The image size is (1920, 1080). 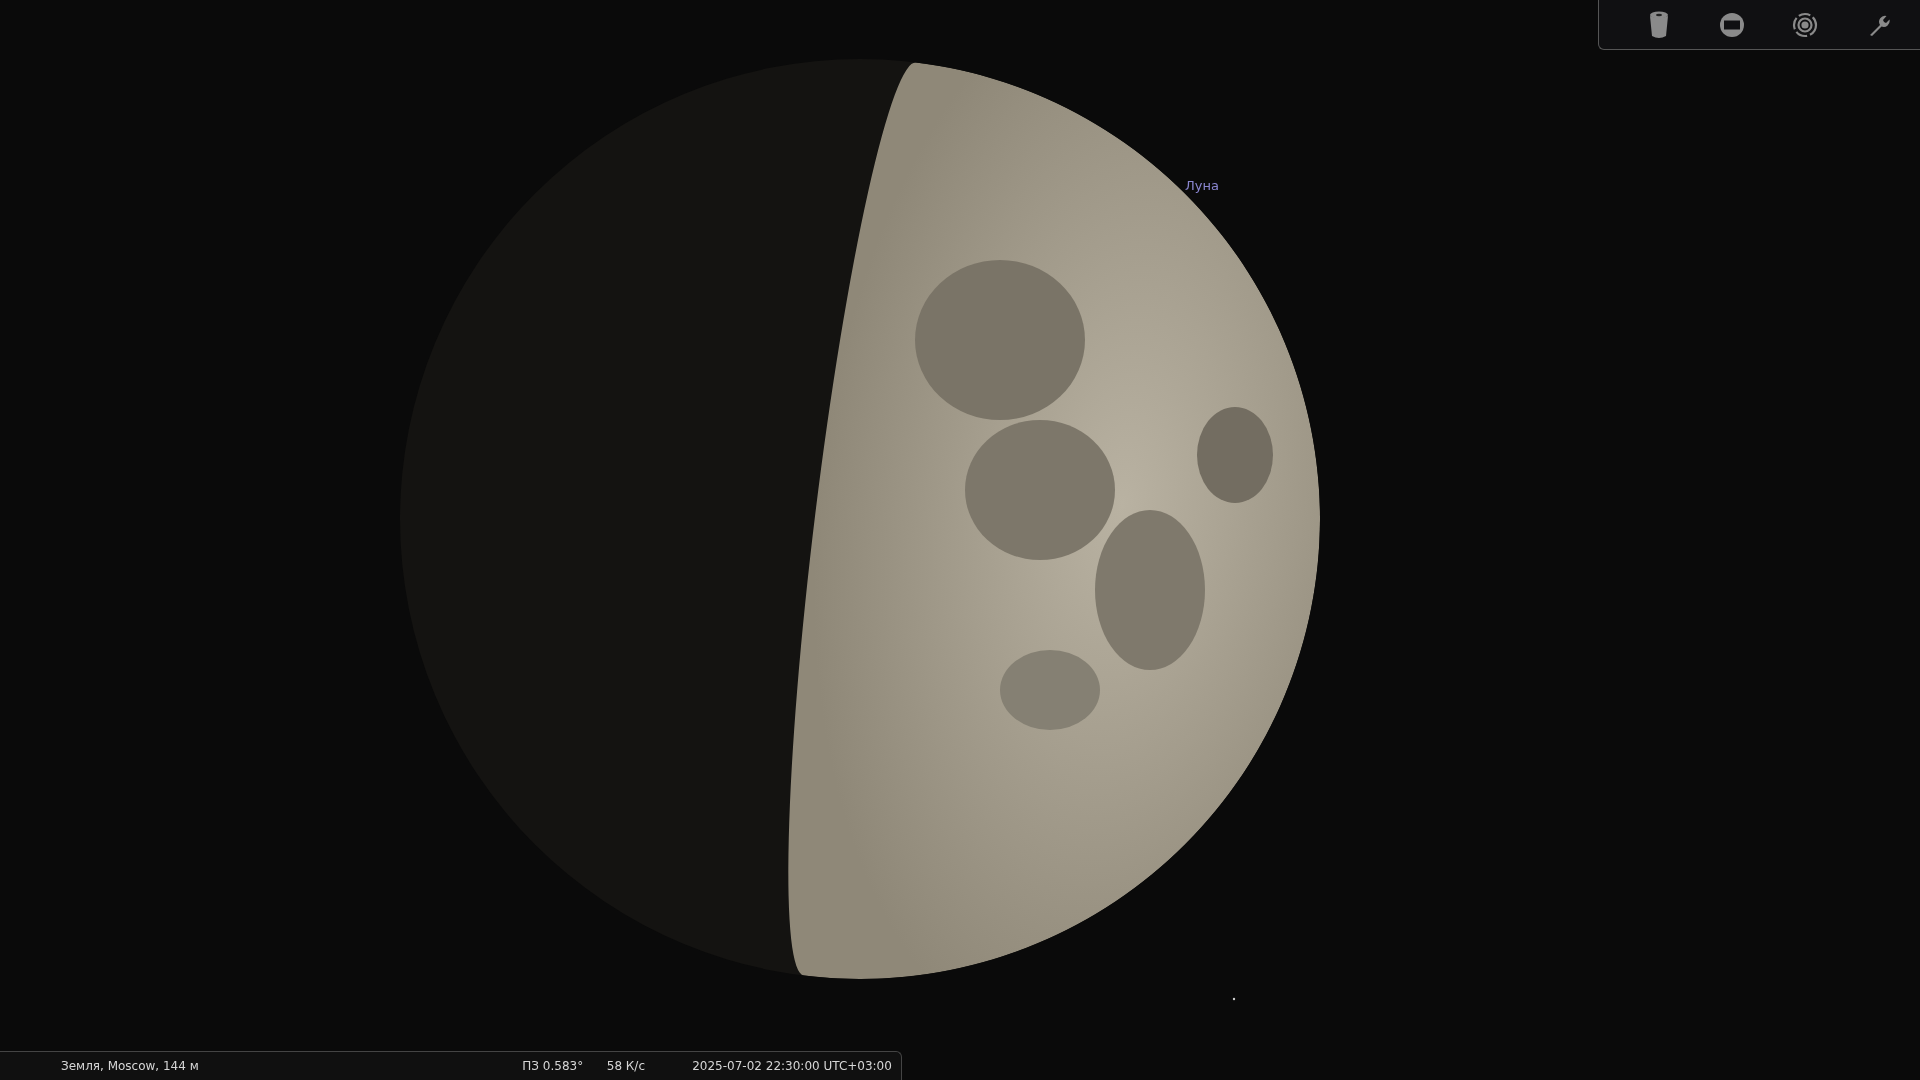 What do you see at coordinates (626, 1066) in the screenshot?
I see `fps-text: 58 К/с` at bounding box center [626, 1066].